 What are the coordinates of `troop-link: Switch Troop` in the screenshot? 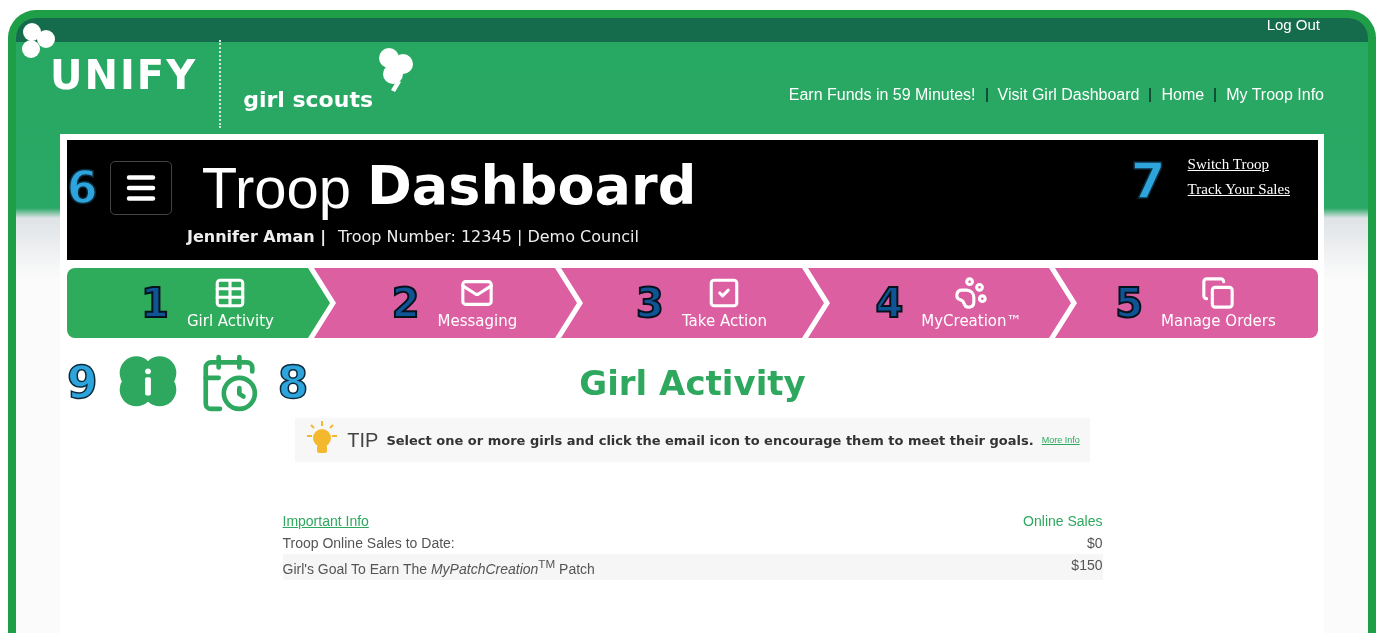 It's located at (1238, 164).